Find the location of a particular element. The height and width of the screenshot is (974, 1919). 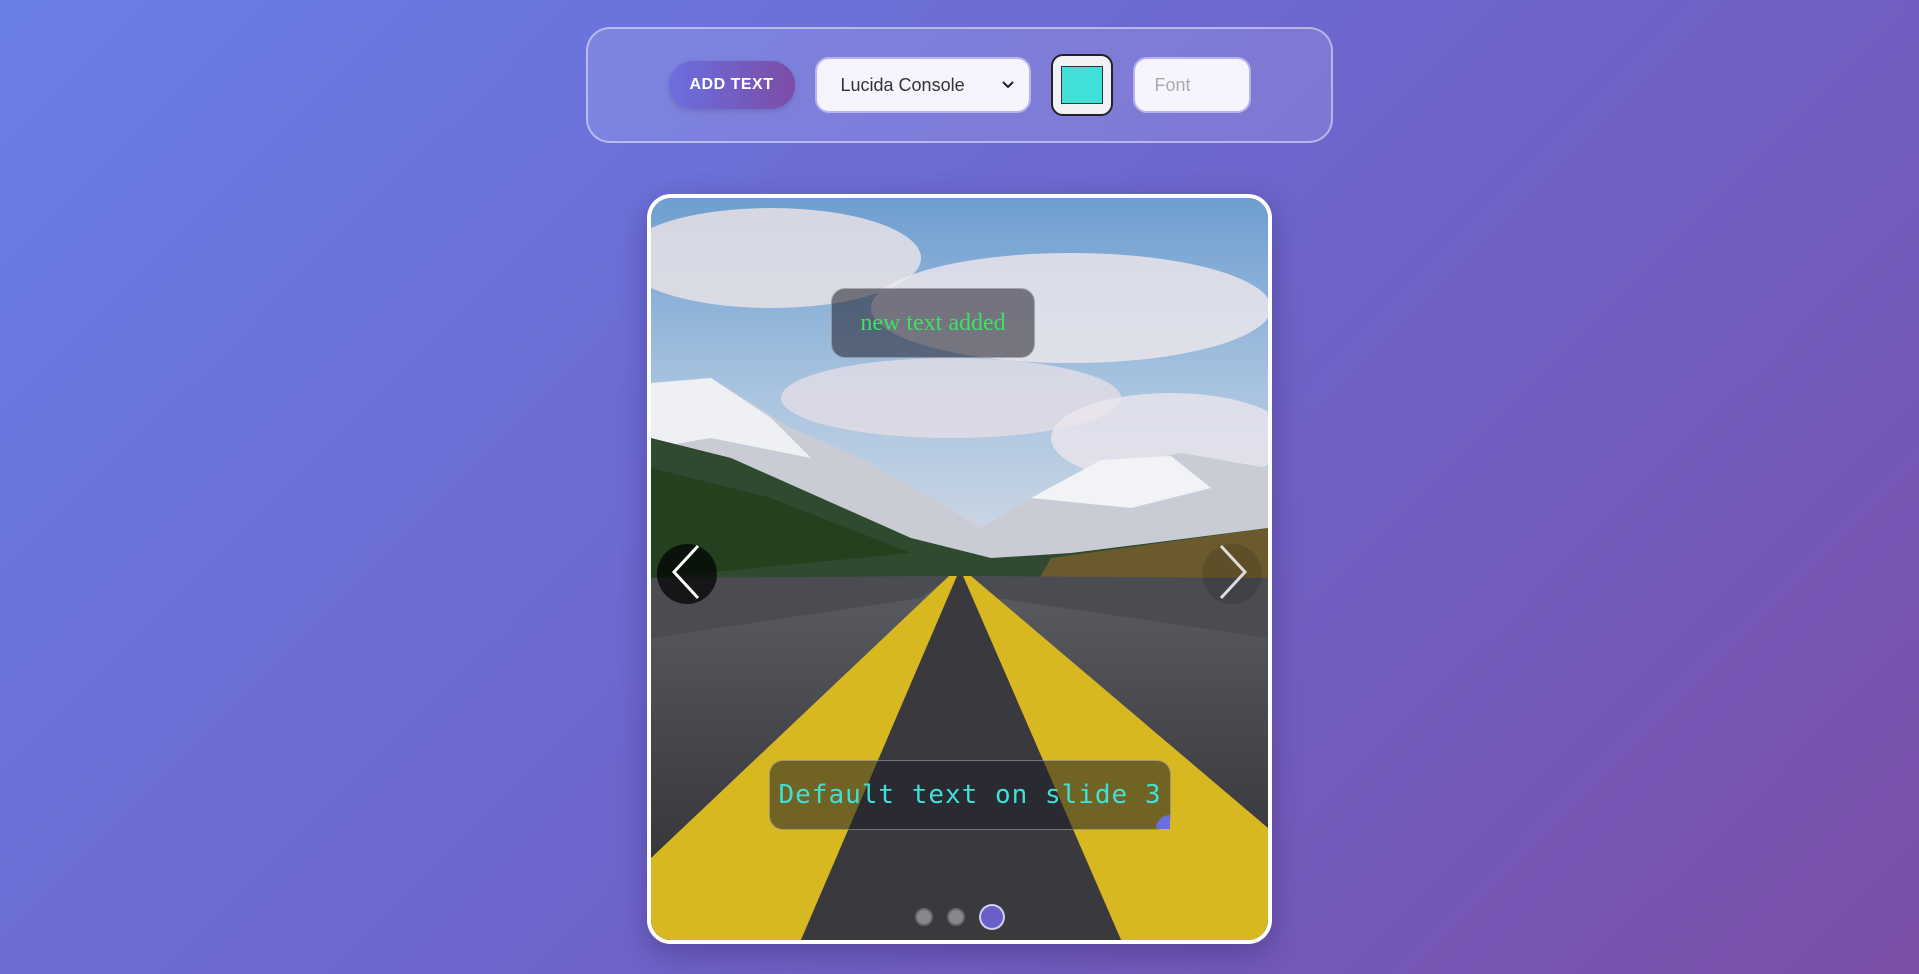

next-slide-button is located at coordinates (1232, 574).